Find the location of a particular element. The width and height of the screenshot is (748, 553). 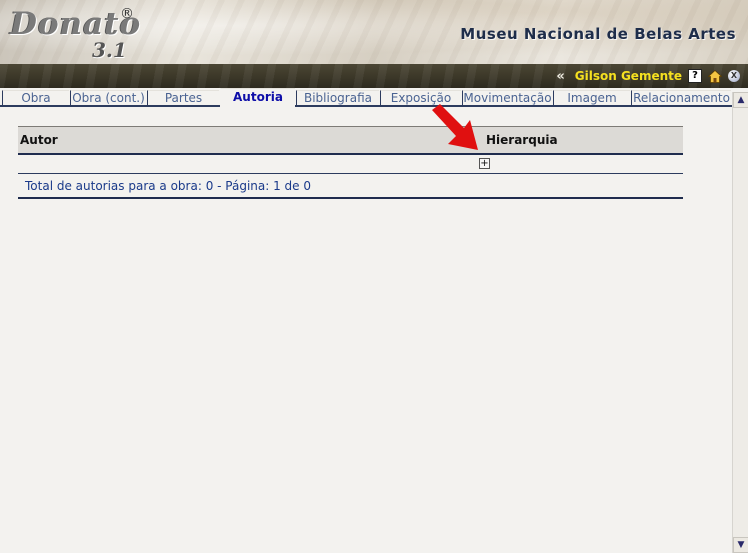

home-icon is located at coordinates (715, 76).